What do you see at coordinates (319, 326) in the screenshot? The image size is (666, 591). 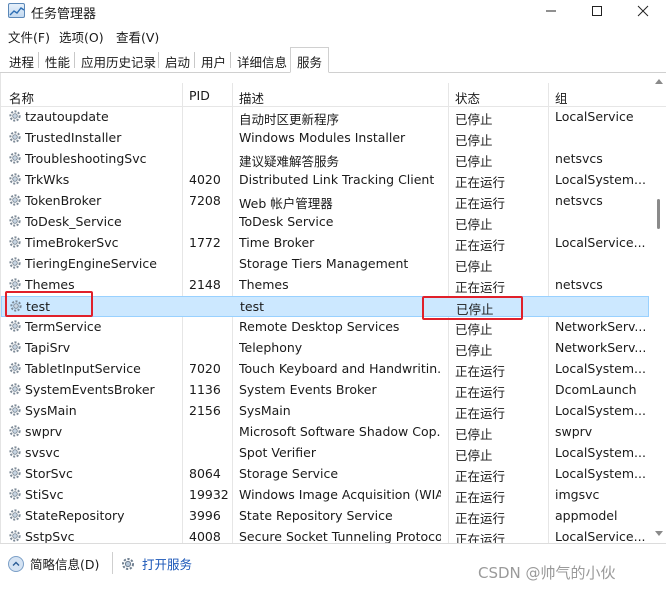 I see `service-description: Remote Desktop Services` at bounding box center [319, 326].